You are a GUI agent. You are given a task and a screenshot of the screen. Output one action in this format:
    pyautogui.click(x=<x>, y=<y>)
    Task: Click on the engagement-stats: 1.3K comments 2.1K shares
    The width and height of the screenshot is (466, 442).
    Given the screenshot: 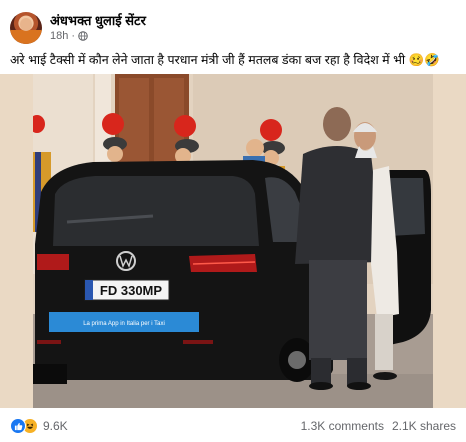 What is the action you would take?
    pyautogui.click(x=378, y=426)
    